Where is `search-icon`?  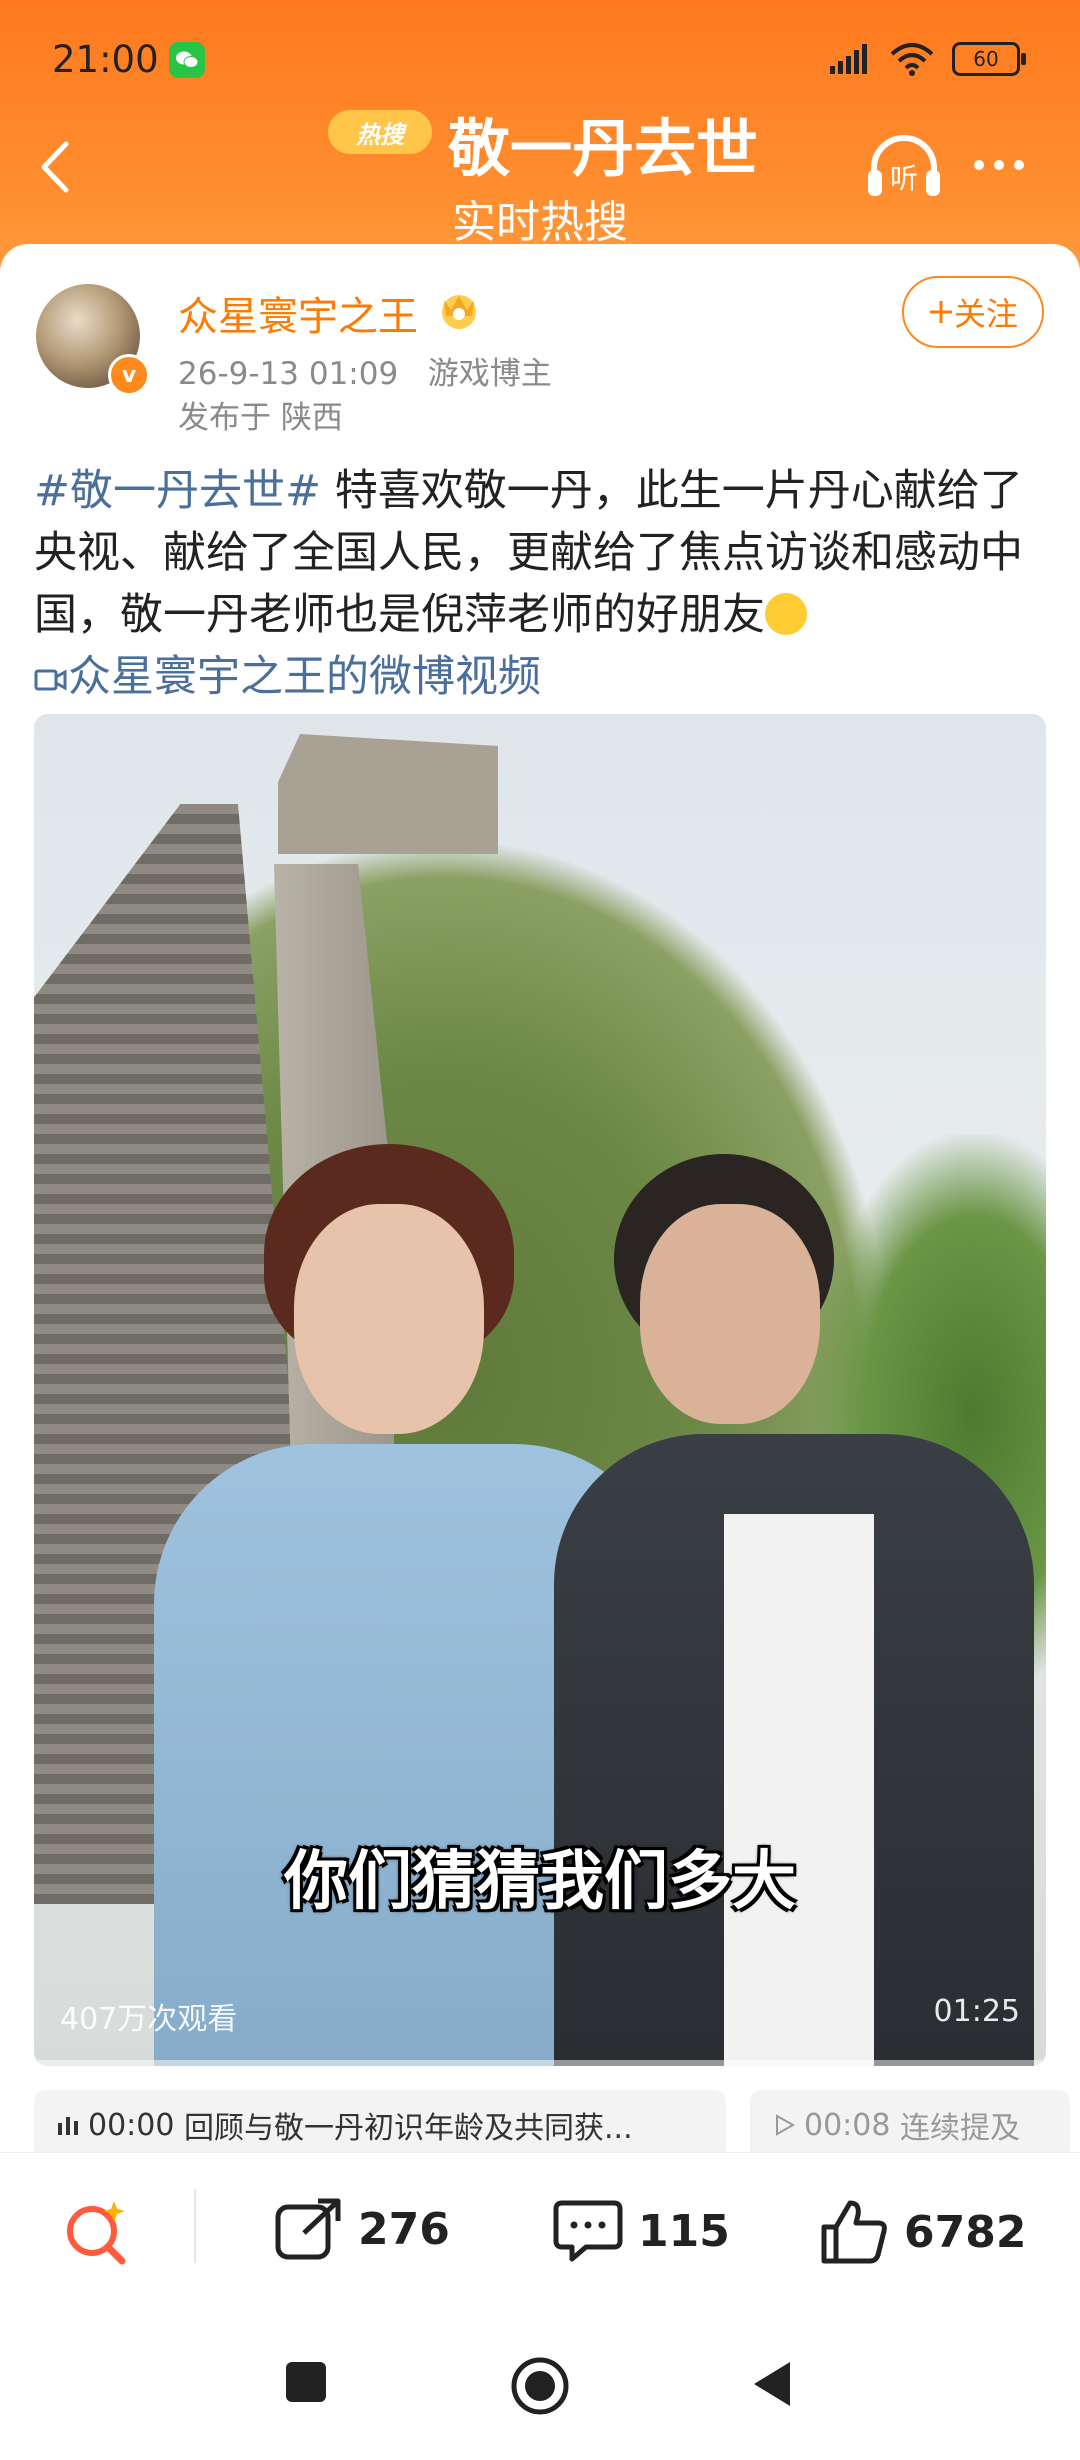
search-icon is located at coordinates (96, 2233).